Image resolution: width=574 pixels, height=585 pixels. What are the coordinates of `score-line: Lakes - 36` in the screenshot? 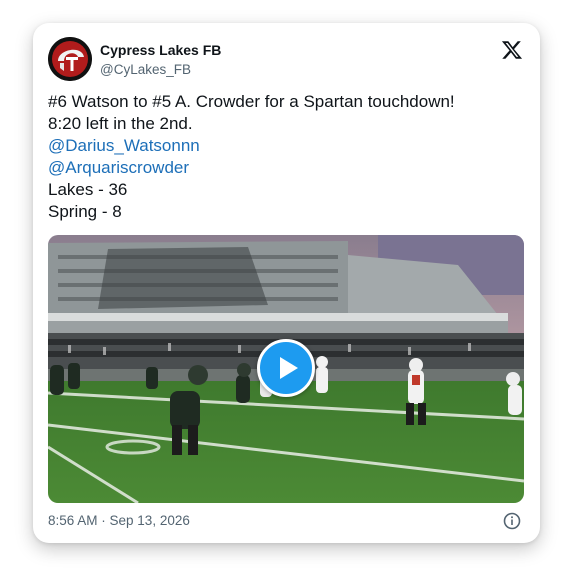 It's located at (88, 189).